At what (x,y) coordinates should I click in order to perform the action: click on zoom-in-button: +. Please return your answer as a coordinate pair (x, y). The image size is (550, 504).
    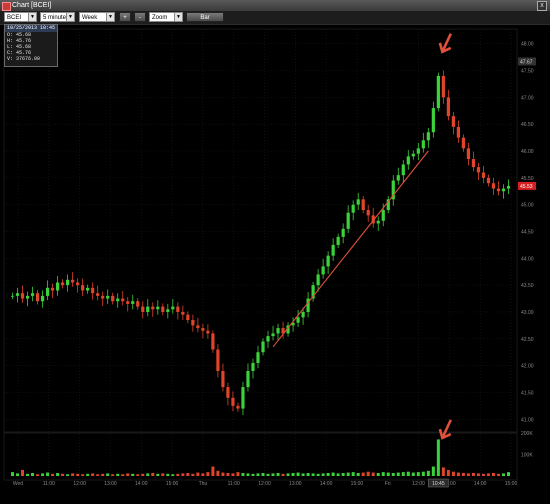
    Looking at the image, I should click on (125, 17).